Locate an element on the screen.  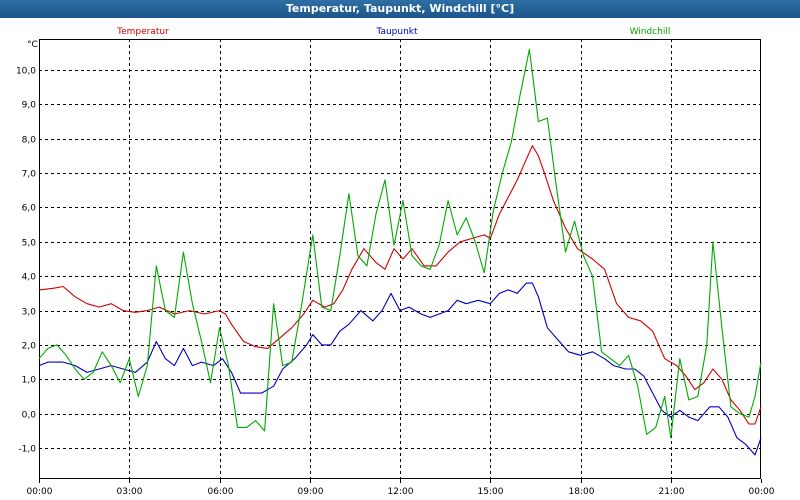
x-tick-time: 18:00 is located at coordinates (582, 492).